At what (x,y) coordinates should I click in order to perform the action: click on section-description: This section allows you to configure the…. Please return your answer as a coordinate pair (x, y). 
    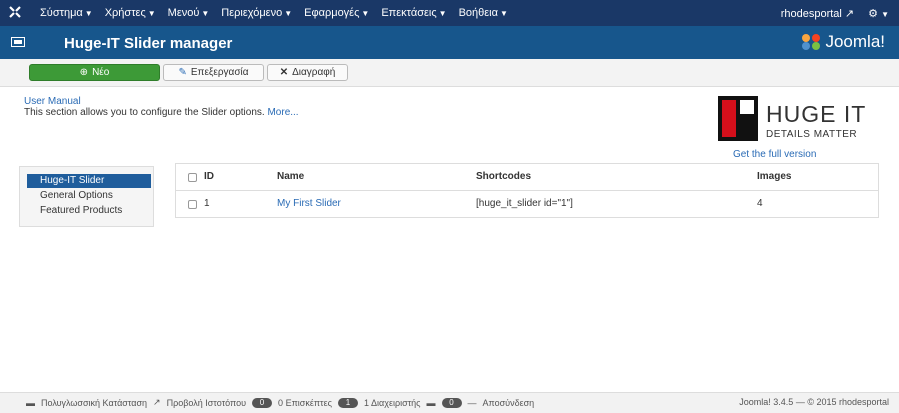
    Looking at the image, I should click on (161, 112).